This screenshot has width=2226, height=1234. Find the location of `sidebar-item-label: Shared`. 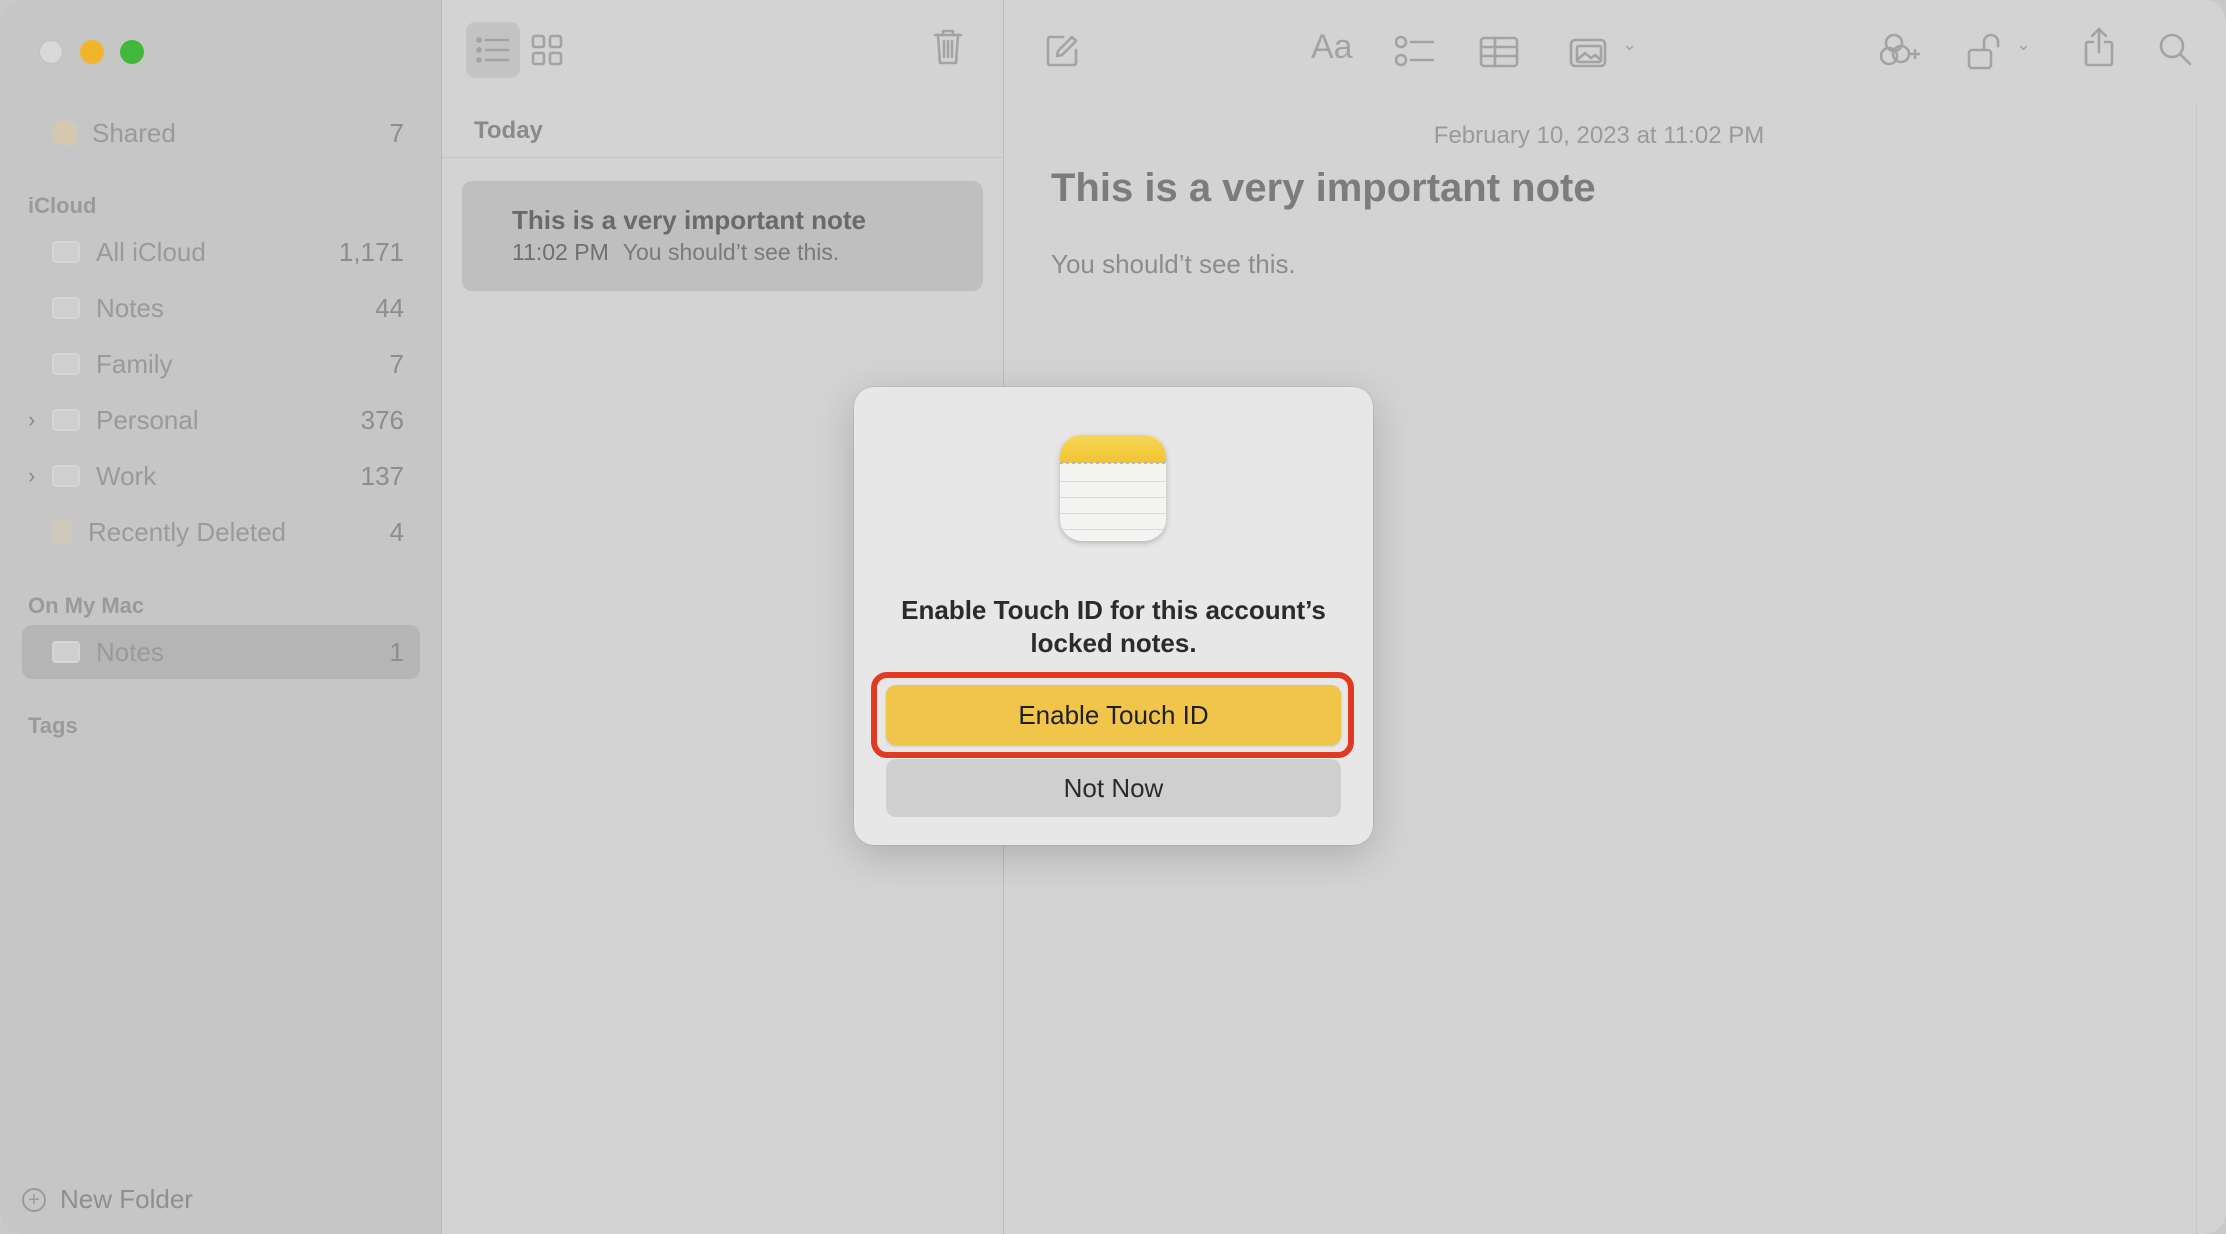

sidebar-item-label: Shared is located at coordinates (134, 132).